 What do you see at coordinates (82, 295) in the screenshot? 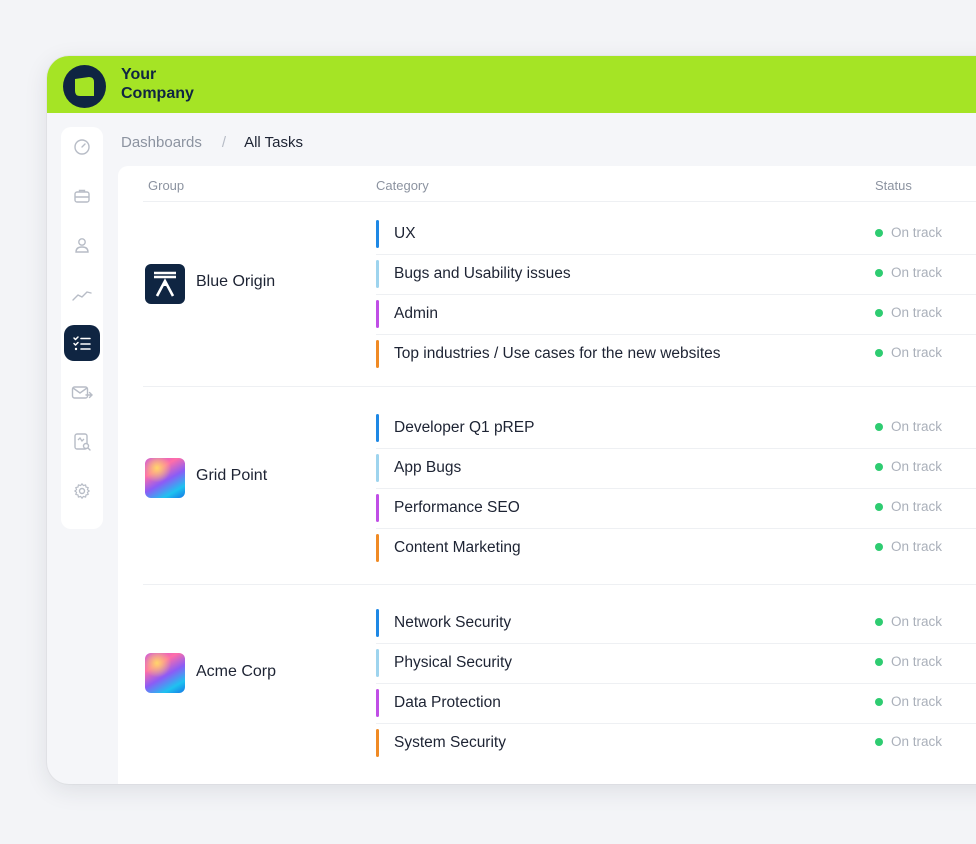
I see `nav-trend` at bounding box center [82, 295].